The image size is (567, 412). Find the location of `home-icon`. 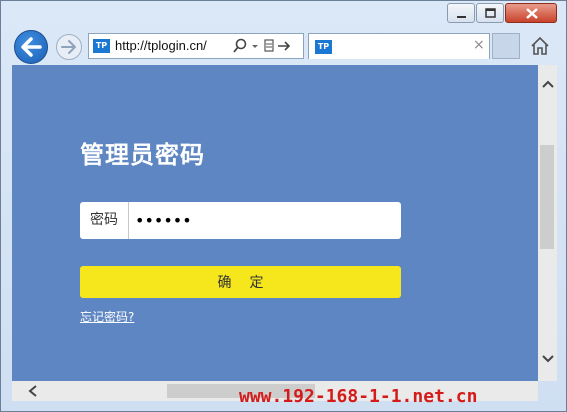

home-icon is located at coordinates (540, 46).